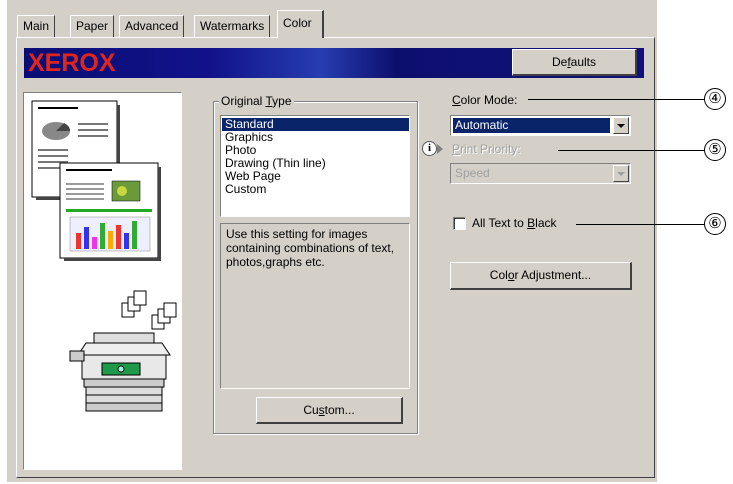 Image resolution: width=733 pixels, height=484 pixels. Describe the element at coordinates (440, 149) in the screenshot. I see `info-arrow-icon` at that location.